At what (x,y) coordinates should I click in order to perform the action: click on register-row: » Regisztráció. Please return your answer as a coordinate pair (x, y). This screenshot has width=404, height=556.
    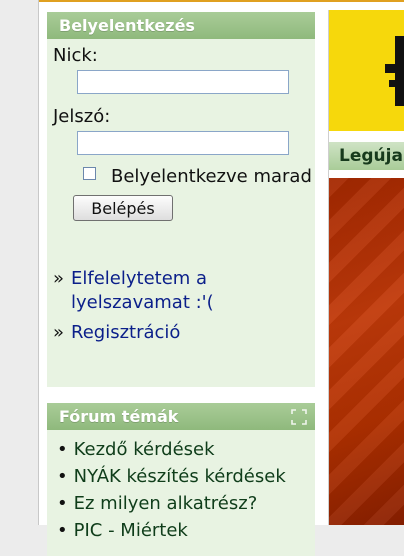
    Looking at the image, I should click on (184, 333).